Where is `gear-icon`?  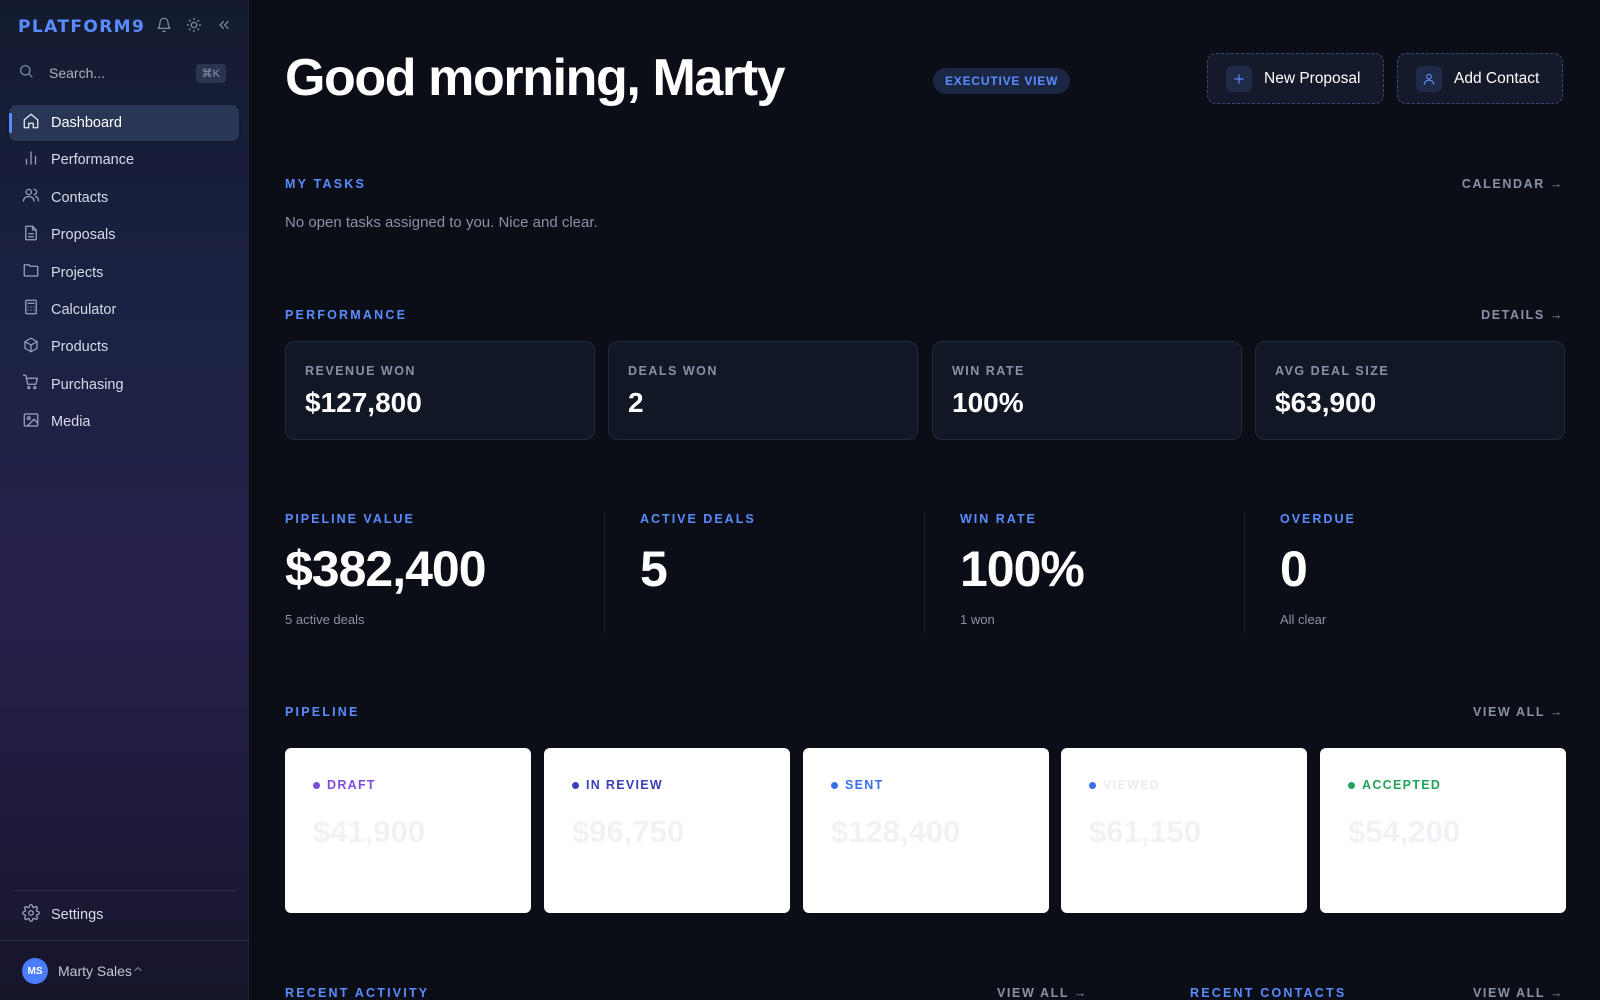 gear-icon is located at coordinates (31, 915).